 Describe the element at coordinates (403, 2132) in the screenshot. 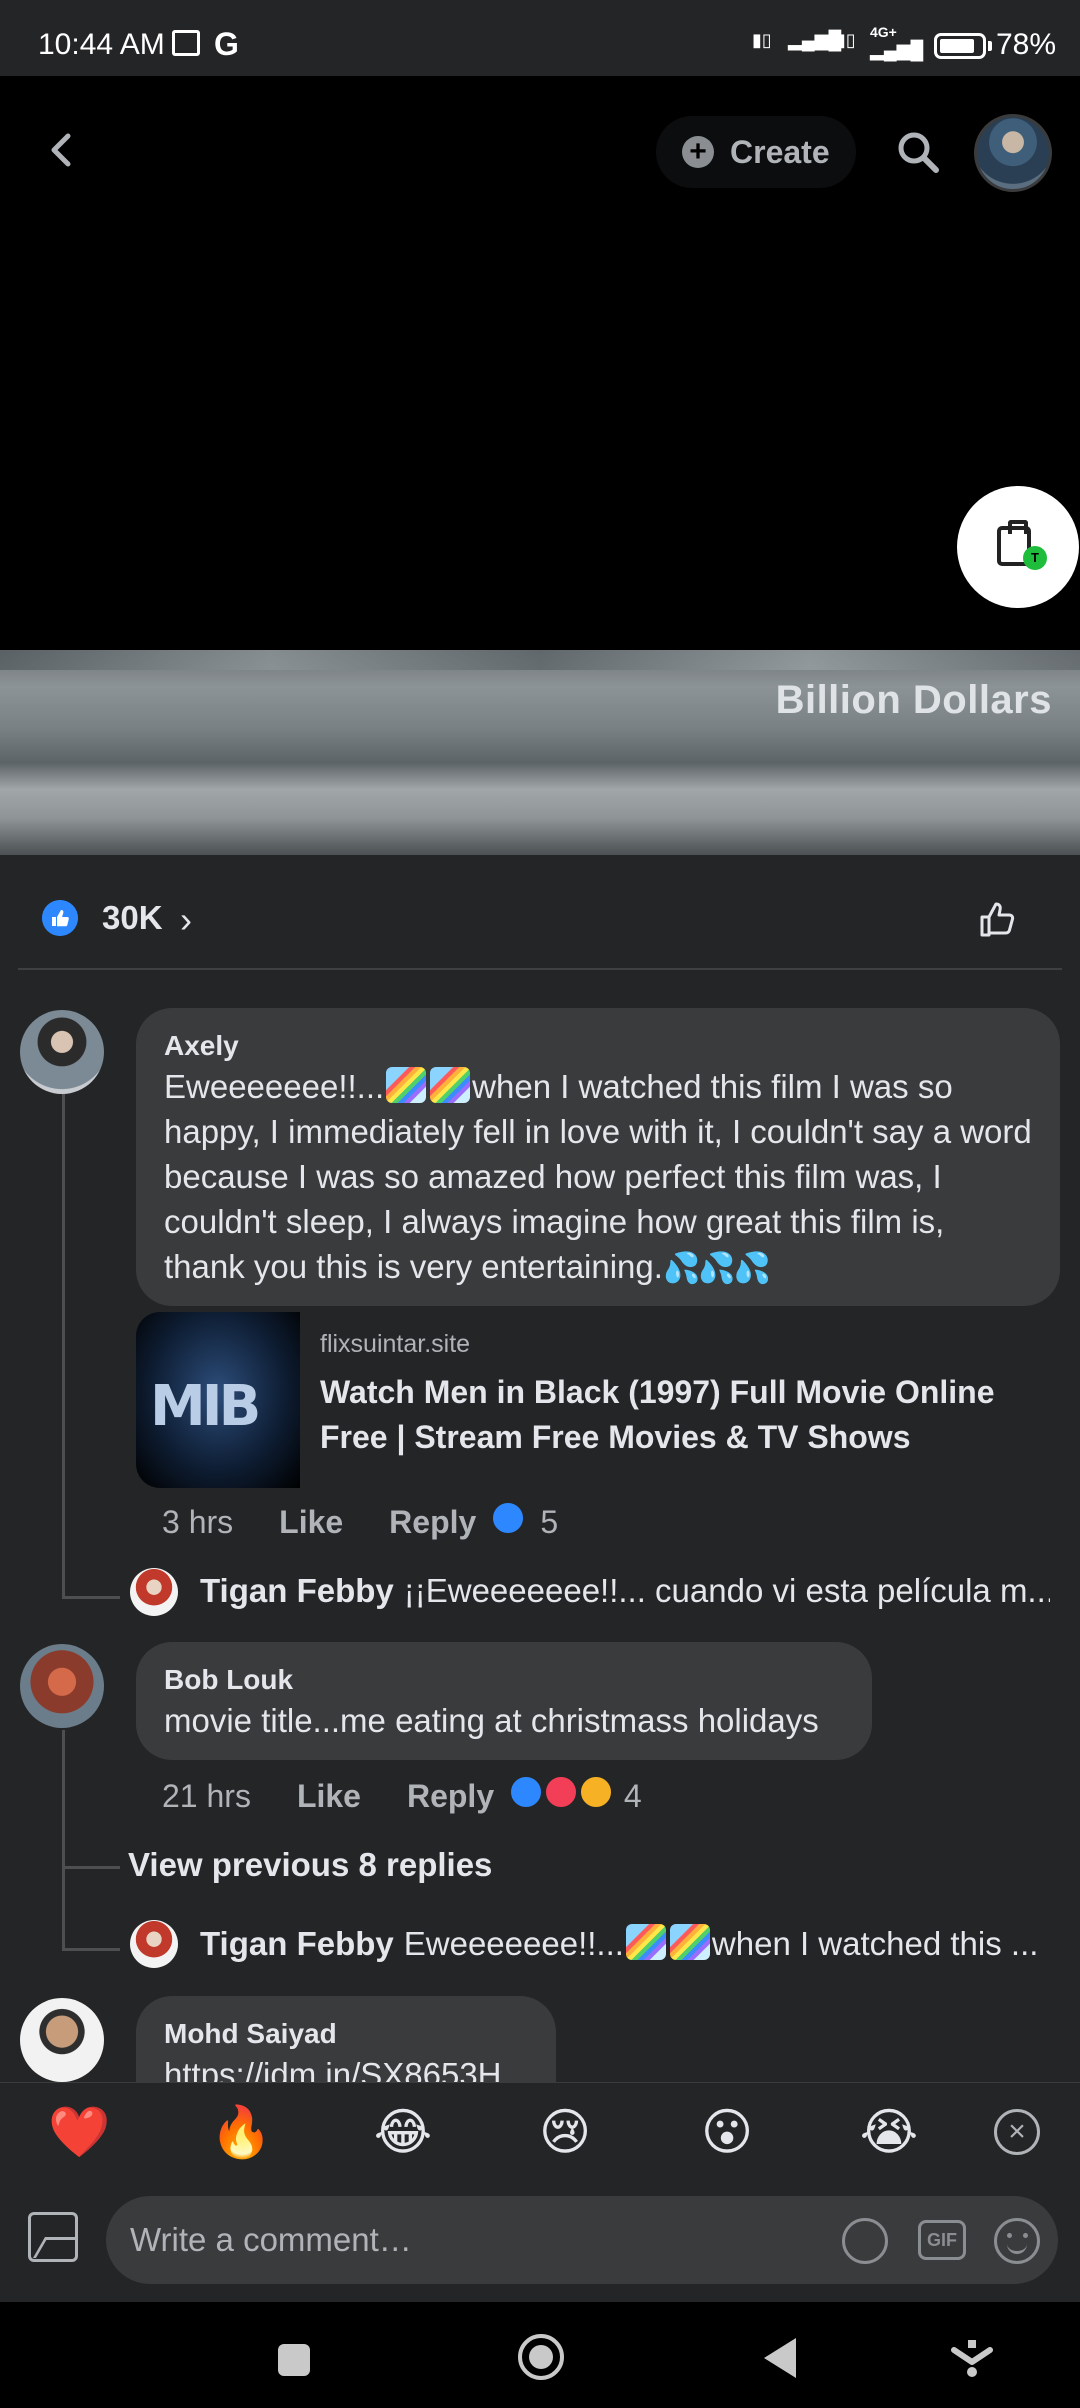

I see `laughing-emoji: 😂` at that location.